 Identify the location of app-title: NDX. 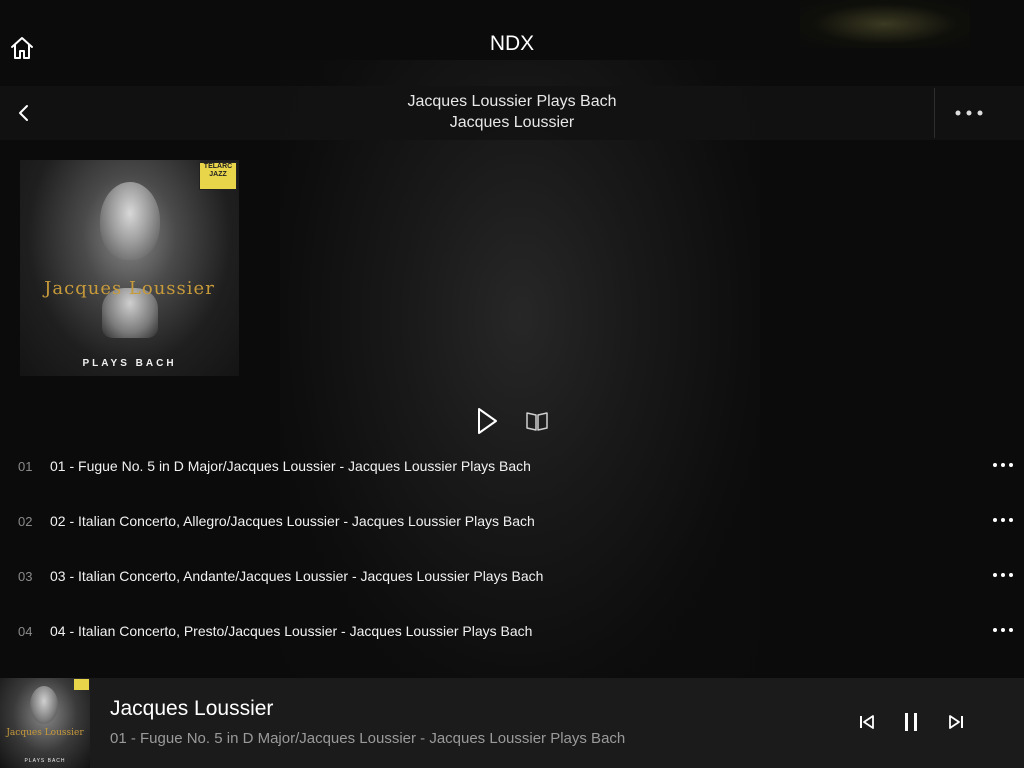
(512, 43).